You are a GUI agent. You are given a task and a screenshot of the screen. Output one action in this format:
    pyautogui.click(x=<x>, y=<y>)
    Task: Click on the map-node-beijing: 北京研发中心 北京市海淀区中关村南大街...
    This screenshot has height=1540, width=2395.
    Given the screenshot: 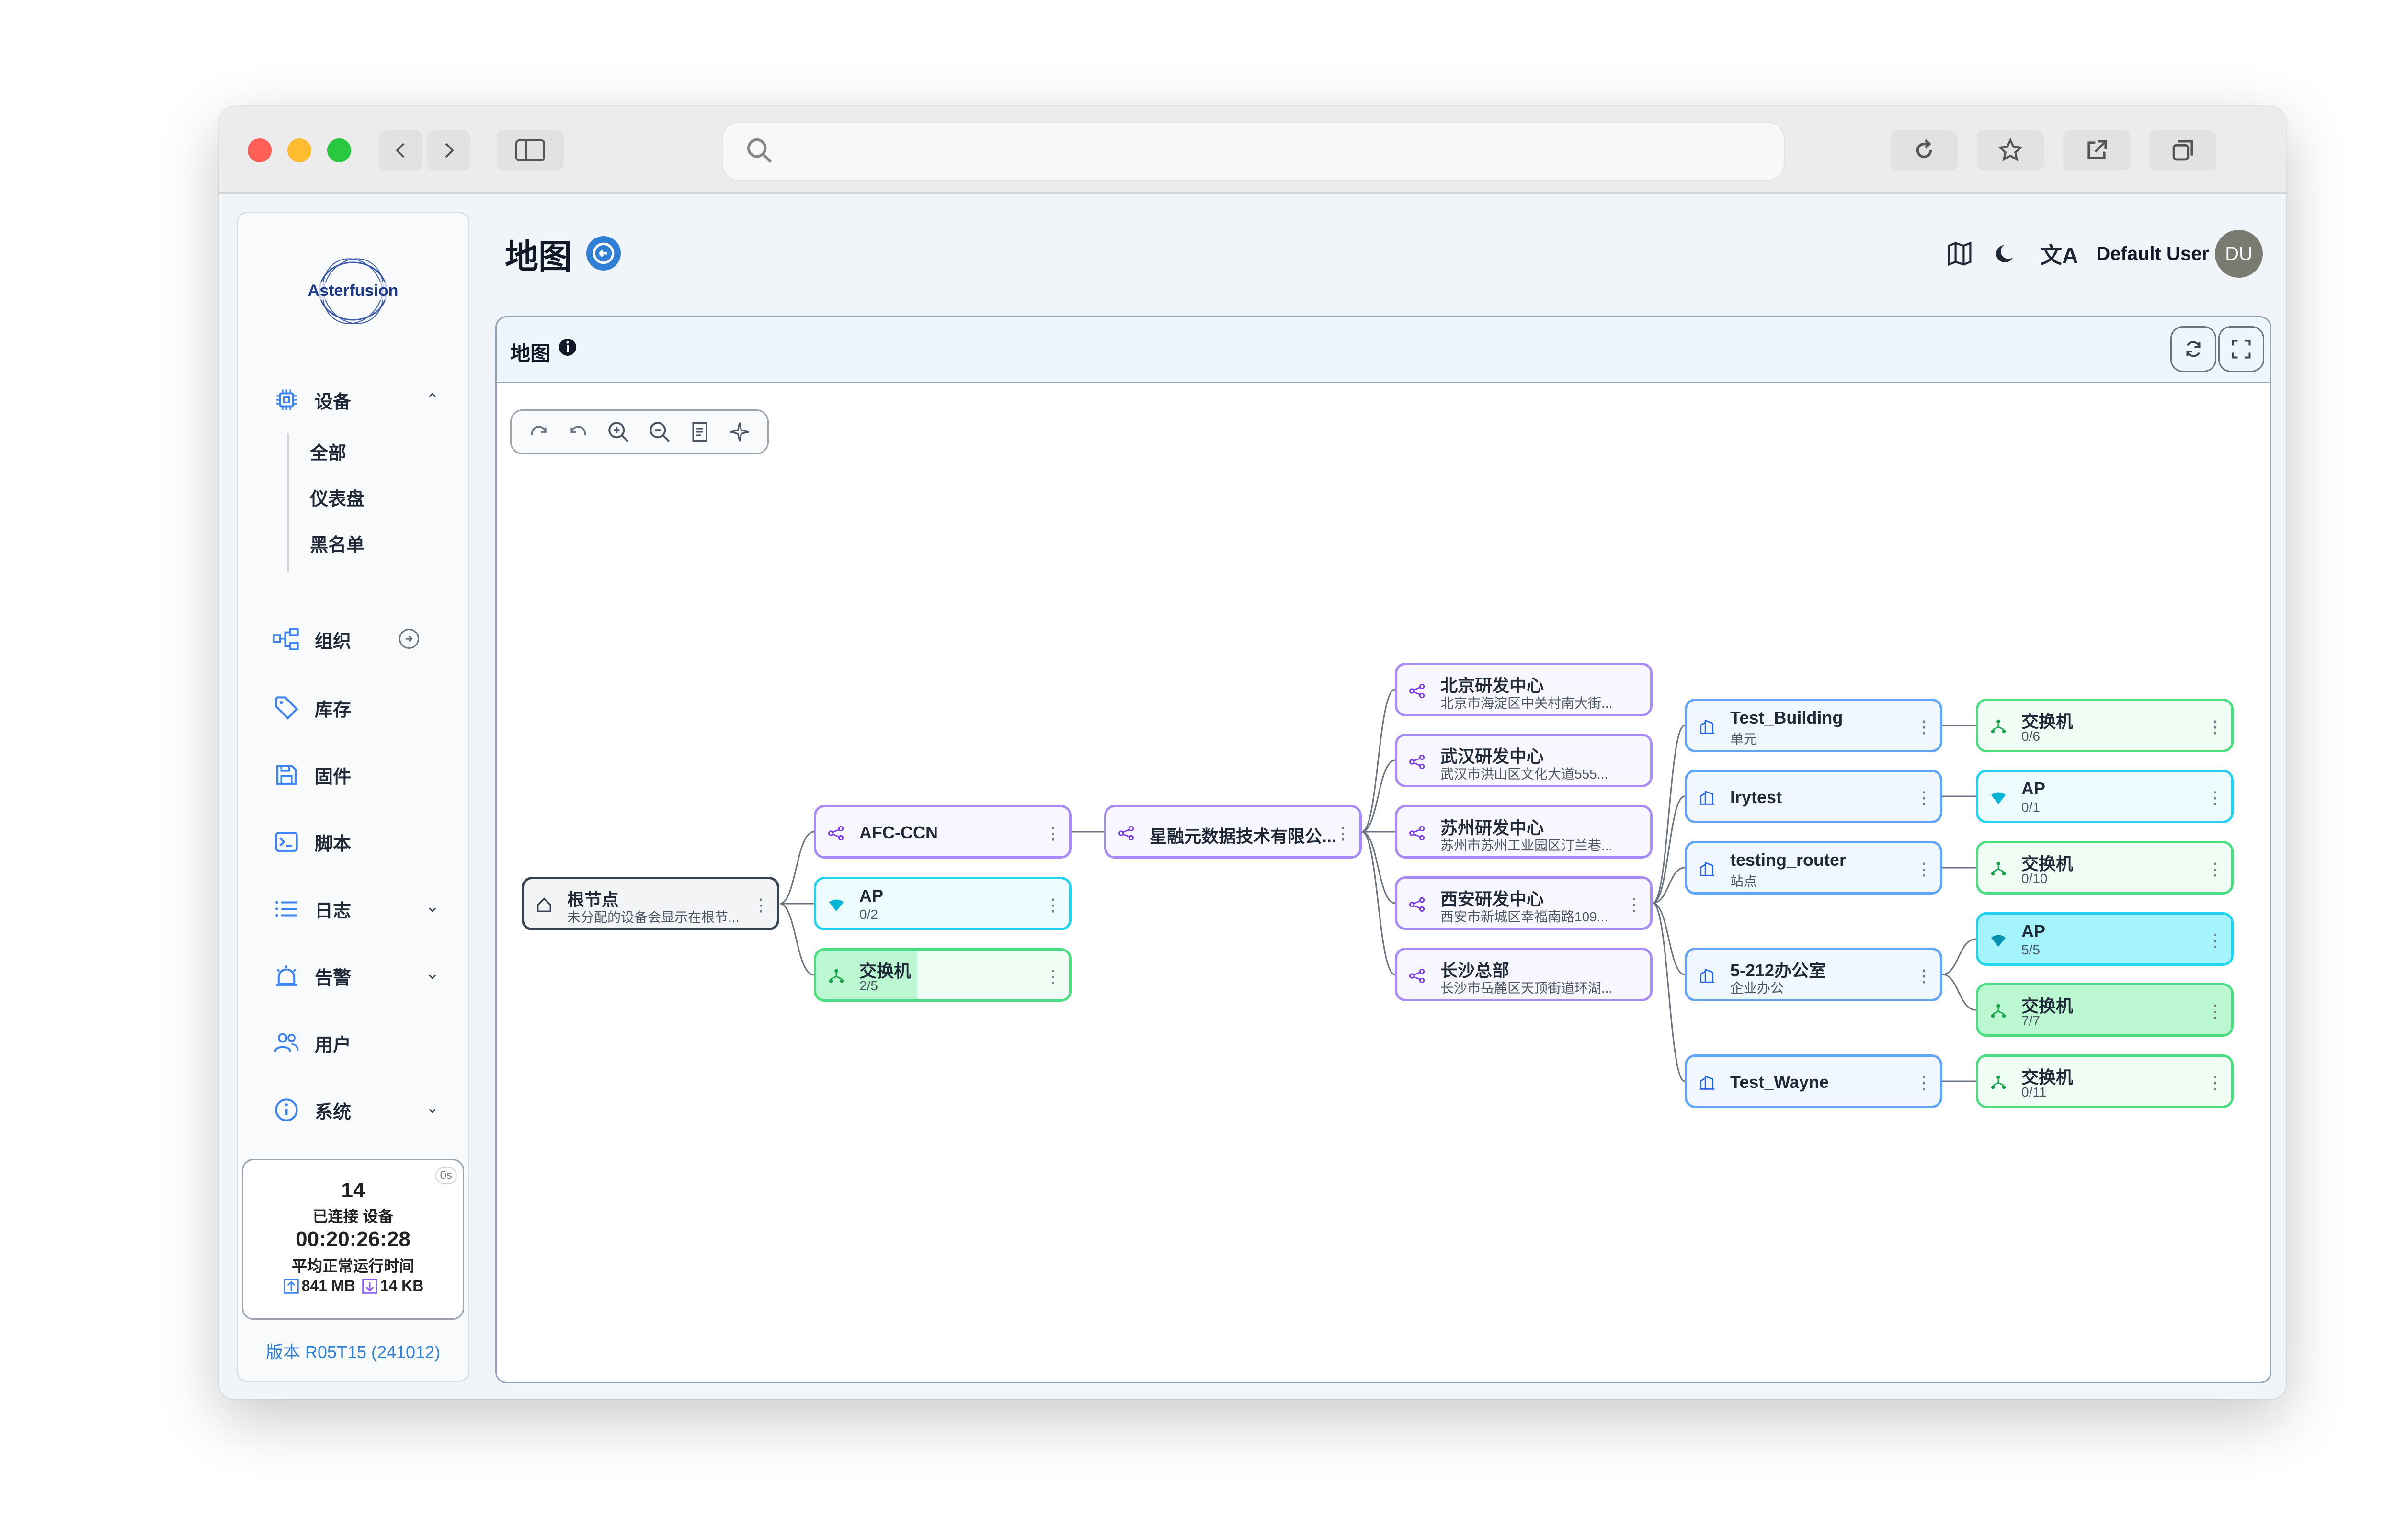 What is the action you would take?
    pyautogui.click(x=1524, y=689)
    